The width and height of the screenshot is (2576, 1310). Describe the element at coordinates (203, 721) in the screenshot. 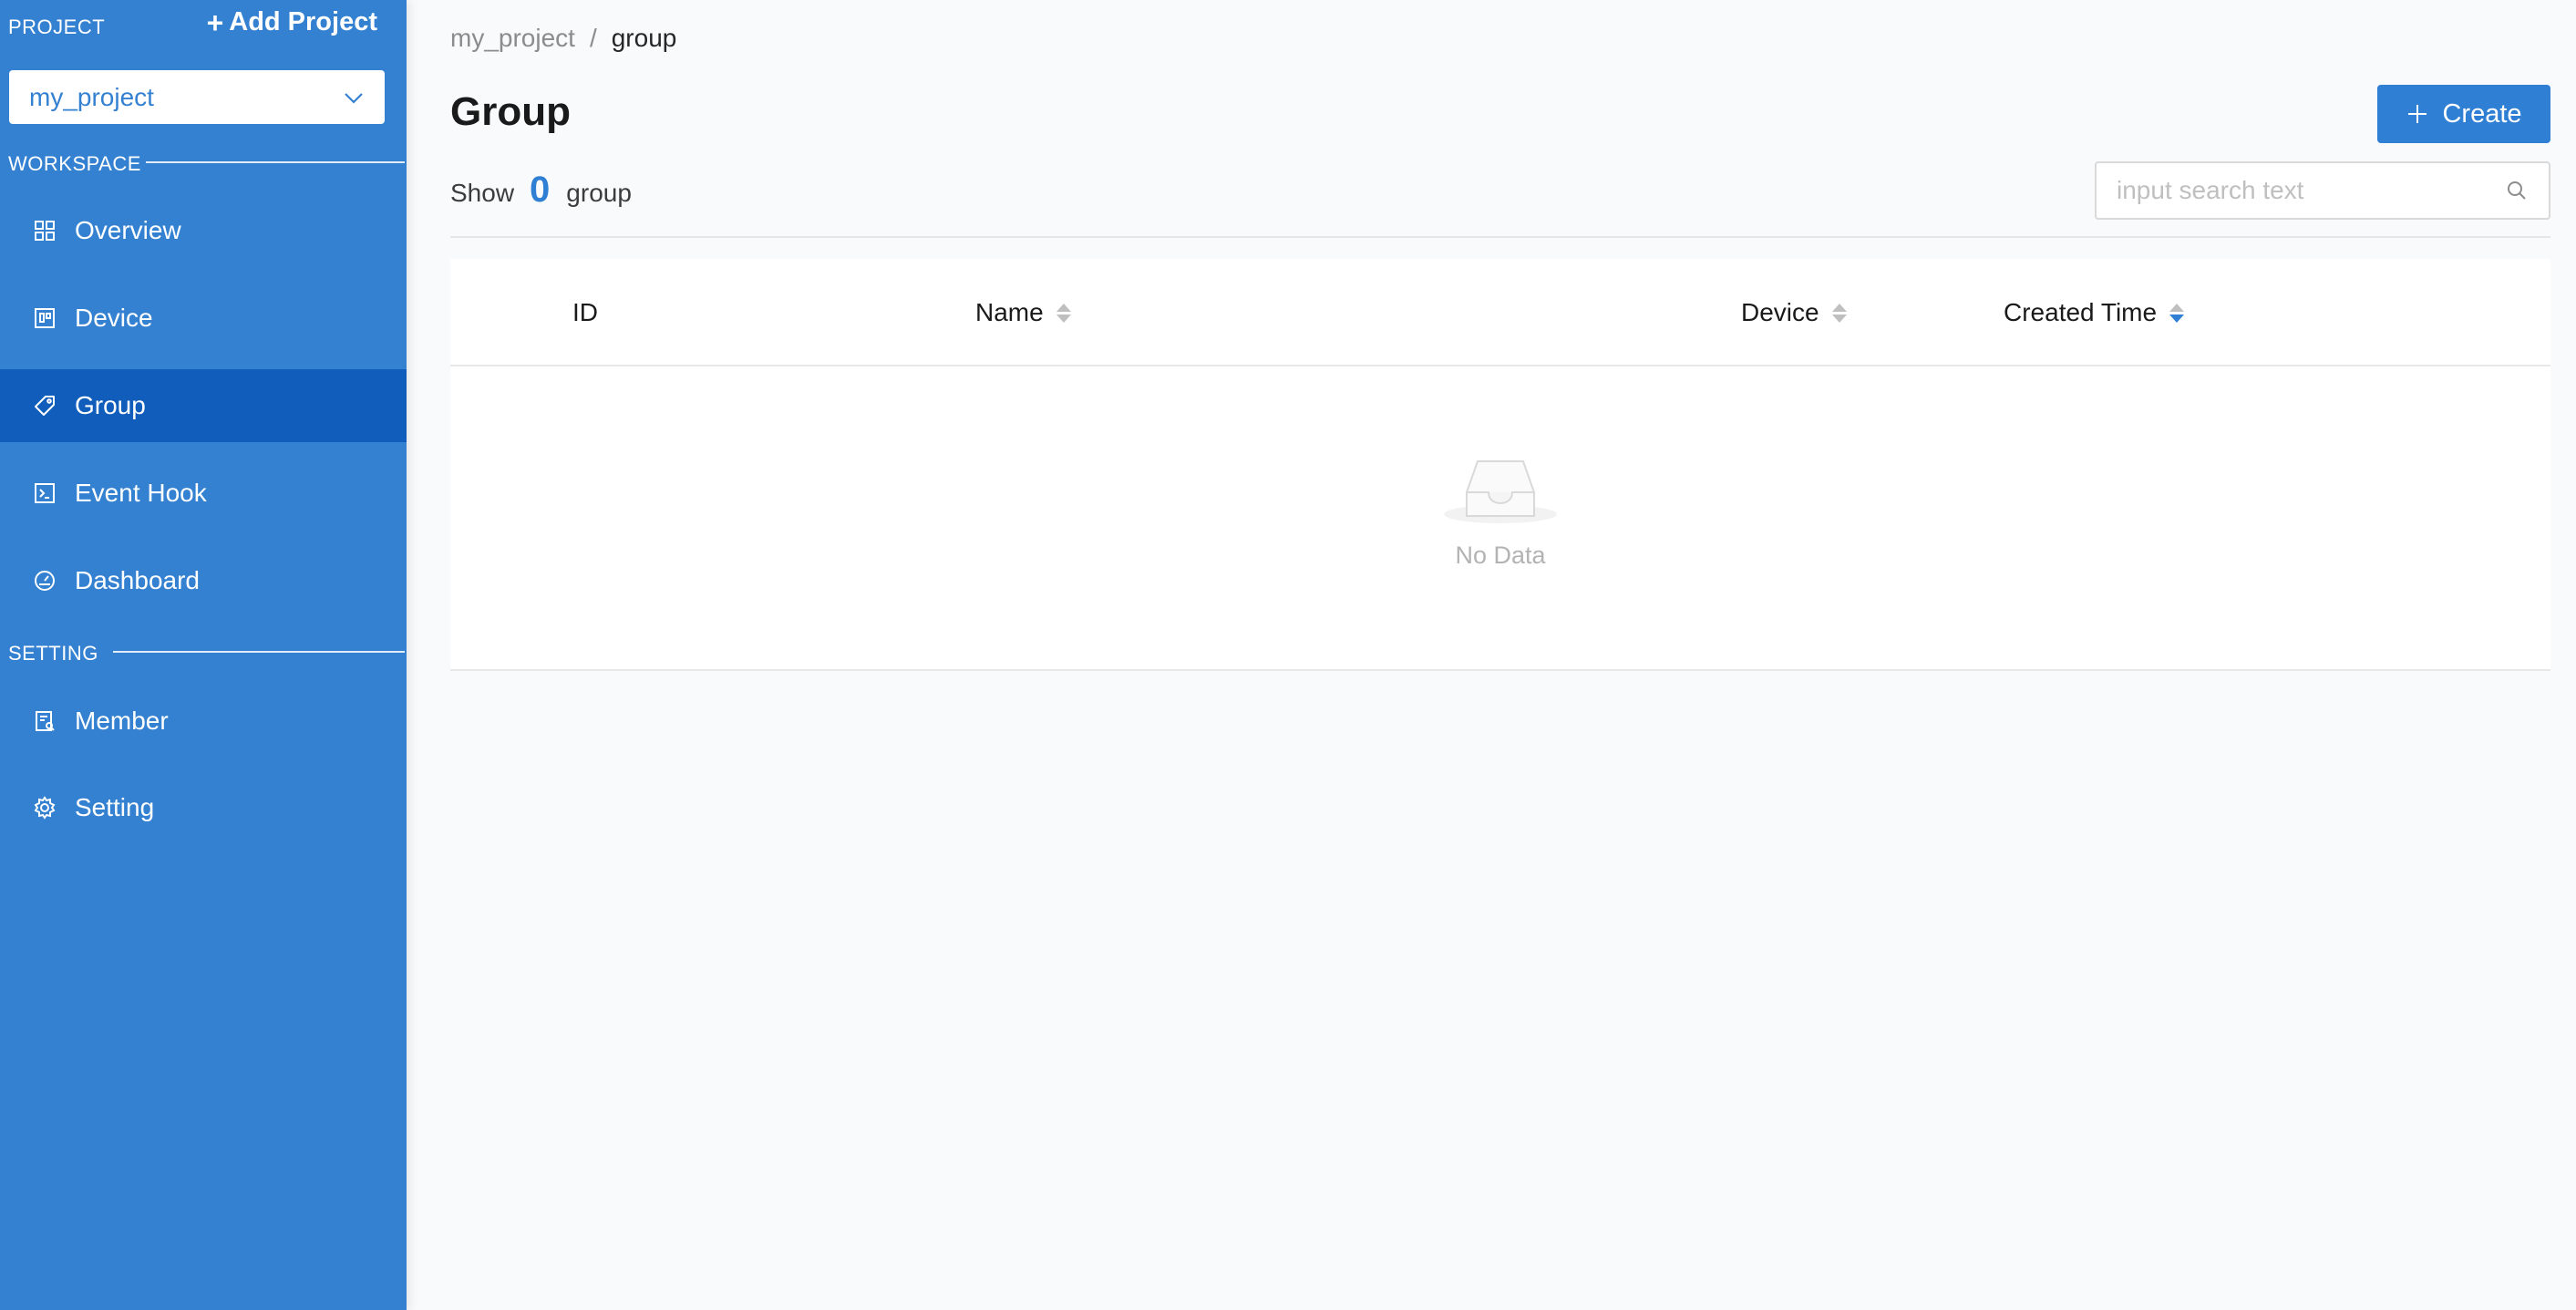

I see `sidebar-item-member: Member` at that location.